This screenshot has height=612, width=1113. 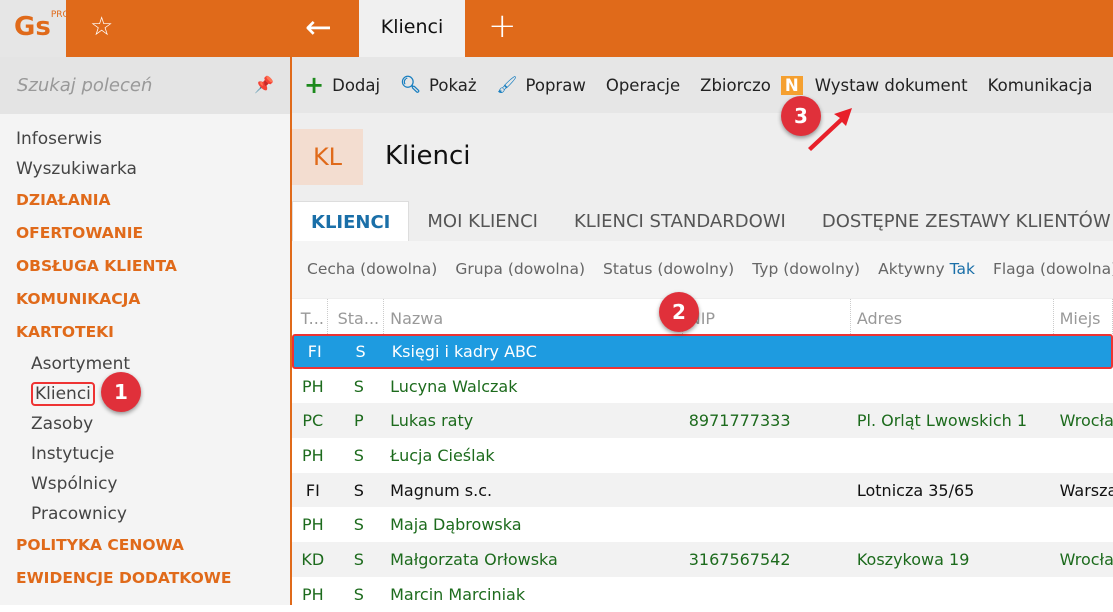 I want to click on arrow-pointer-icon, so click(x=830, y=129).